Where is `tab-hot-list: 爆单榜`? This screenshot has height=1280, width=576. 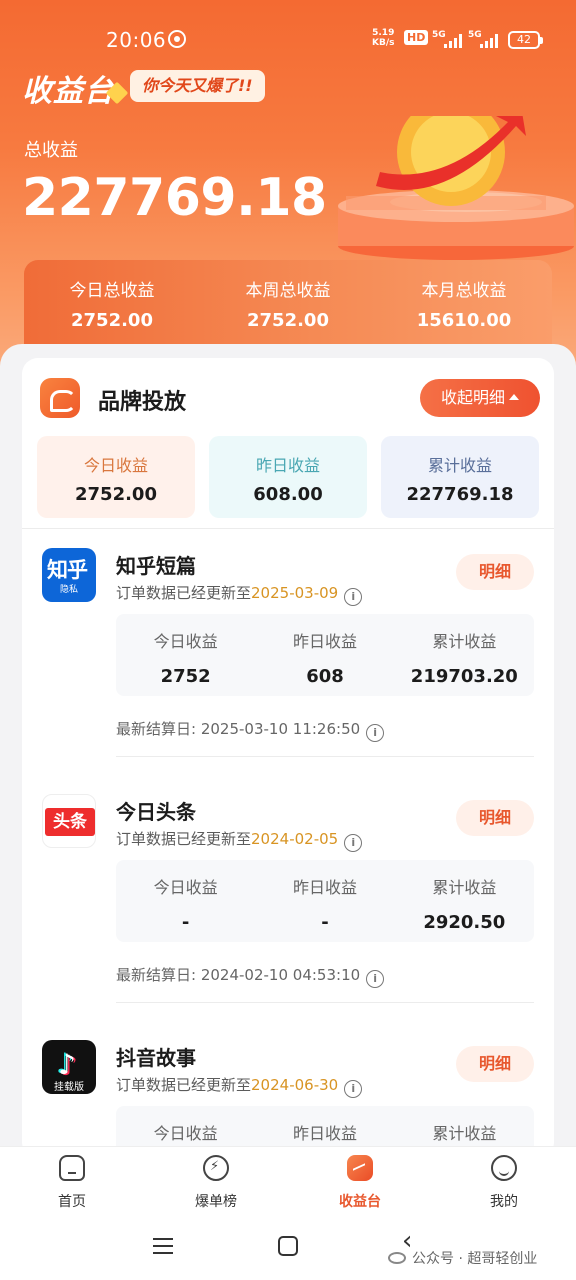
tab-hot-list: 爆单榜 is located at coordinates (216, 1182).